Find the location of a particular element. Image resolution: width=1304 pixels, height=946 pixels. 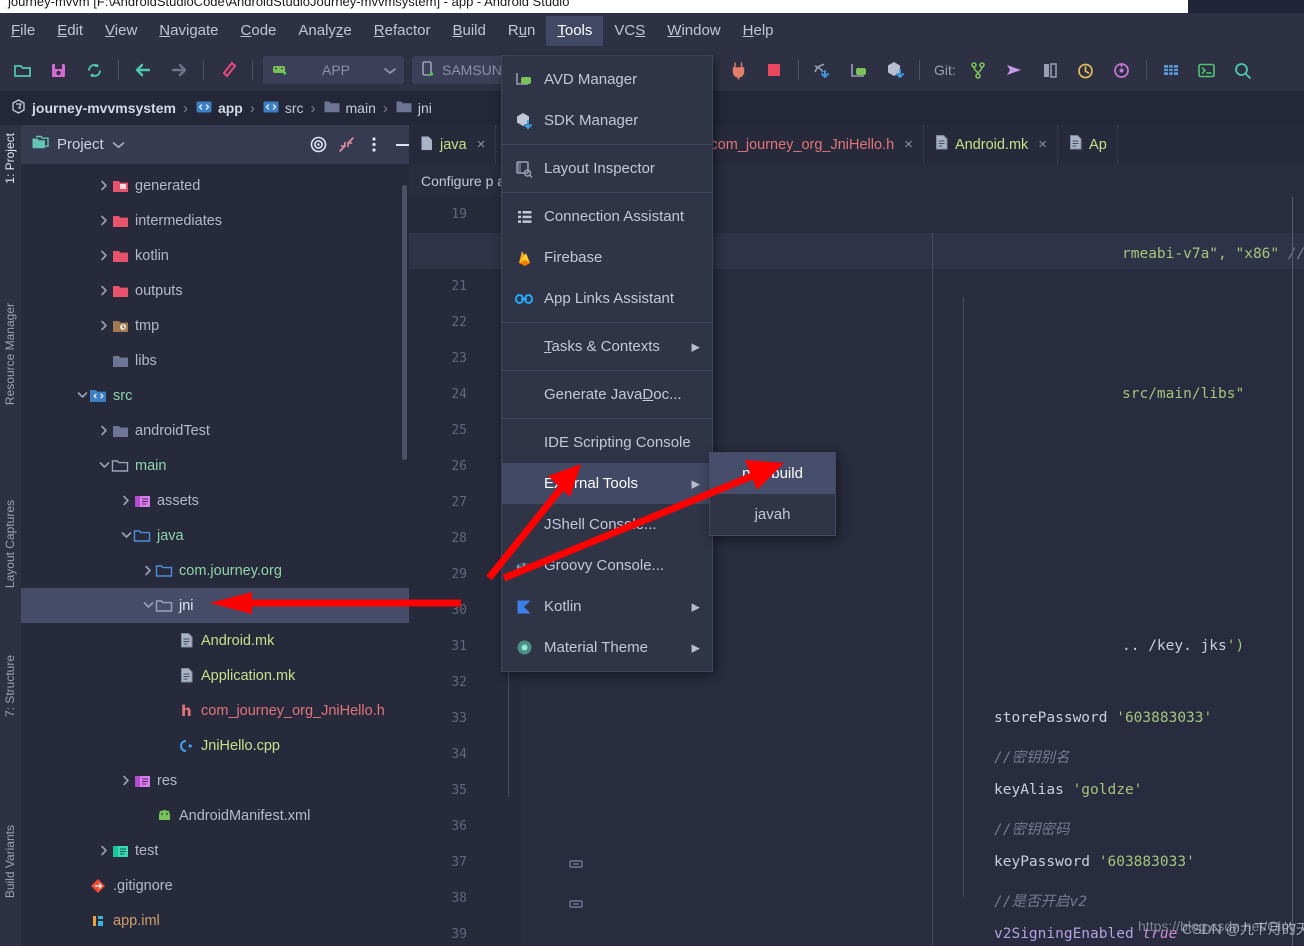

tool-tab-layout-captures: Layout Captures is located at coordinates (10, 544).